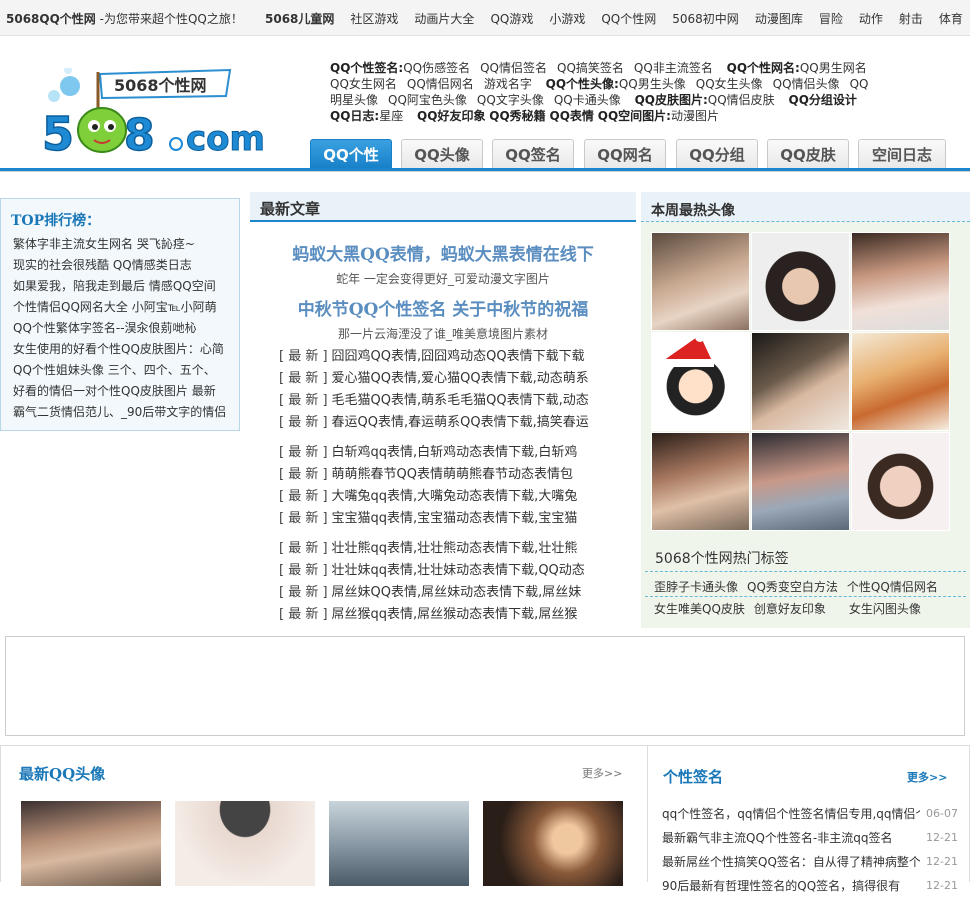  What do you see at coordinates (443, 252) in the screenshot?
I see `headline-title: 蚂蚁大黑QQ表情，蚂蚁大黑表情在线下` at bounding box center [443, 252].